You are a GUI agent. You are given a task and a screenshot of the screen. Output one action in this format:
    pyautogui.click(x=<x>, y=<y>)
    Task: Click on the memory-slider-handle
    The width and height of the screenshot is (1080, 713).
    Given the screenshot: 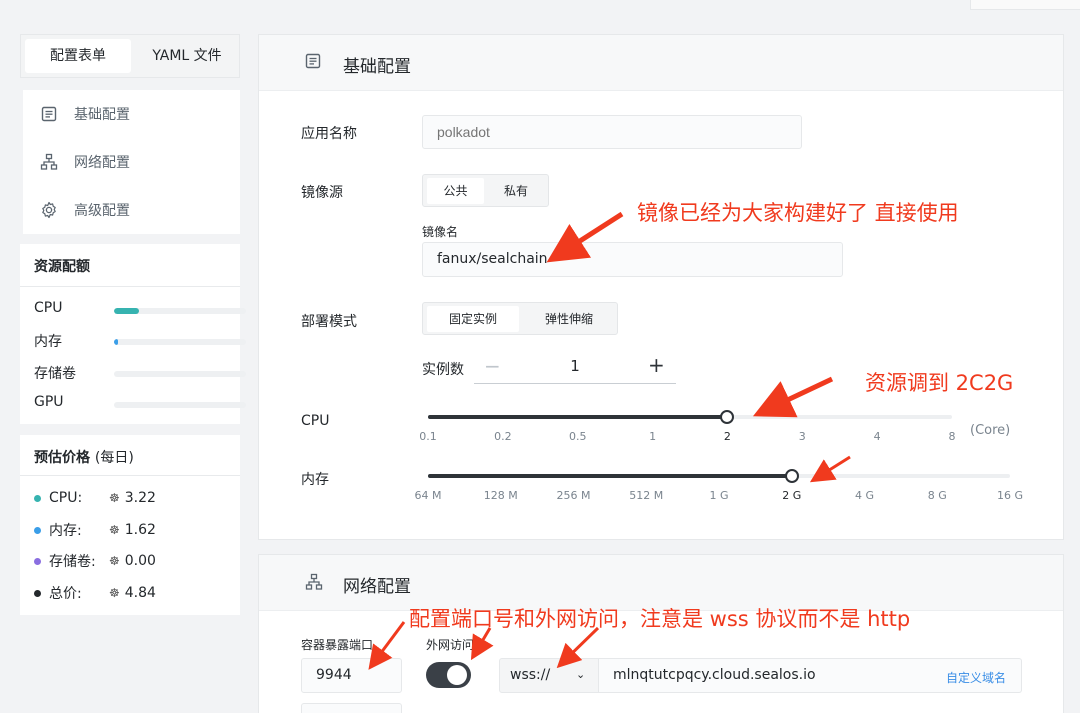 What is the action you would take?
    pyautogui.click(x=791, y=476)
    